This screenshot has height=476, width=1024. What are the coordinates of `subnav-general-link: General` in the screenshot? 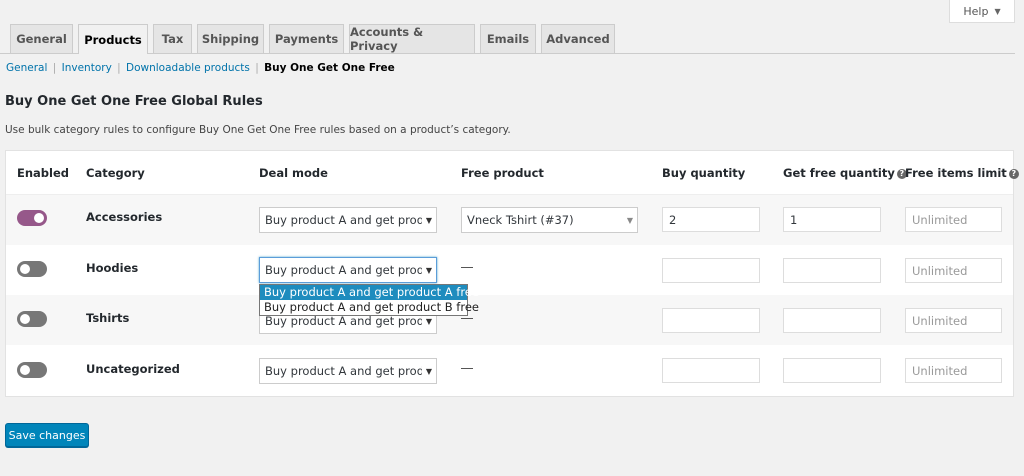 It's located at (26, 68).